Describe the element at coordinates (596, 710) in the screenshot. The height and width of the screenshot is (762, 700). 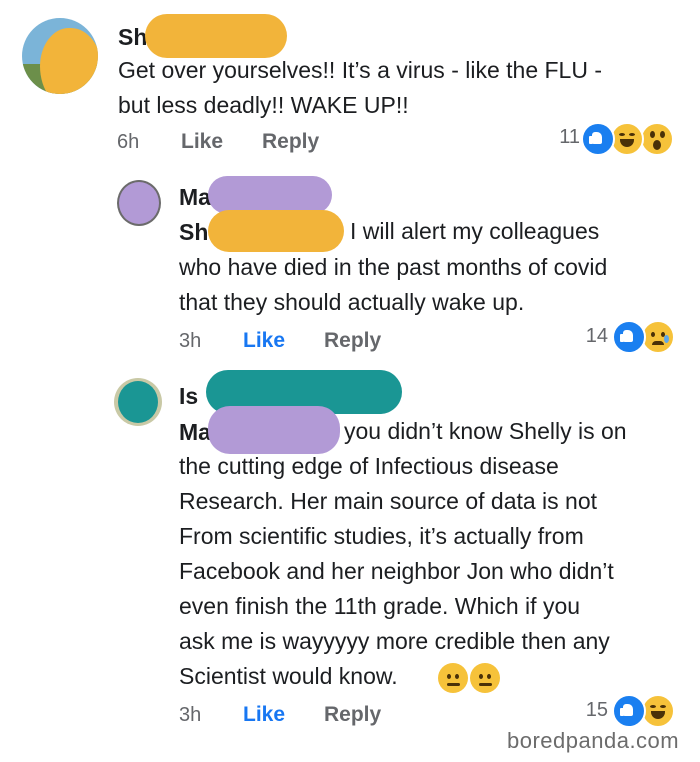
I see `reaction-count: 15` at that location.